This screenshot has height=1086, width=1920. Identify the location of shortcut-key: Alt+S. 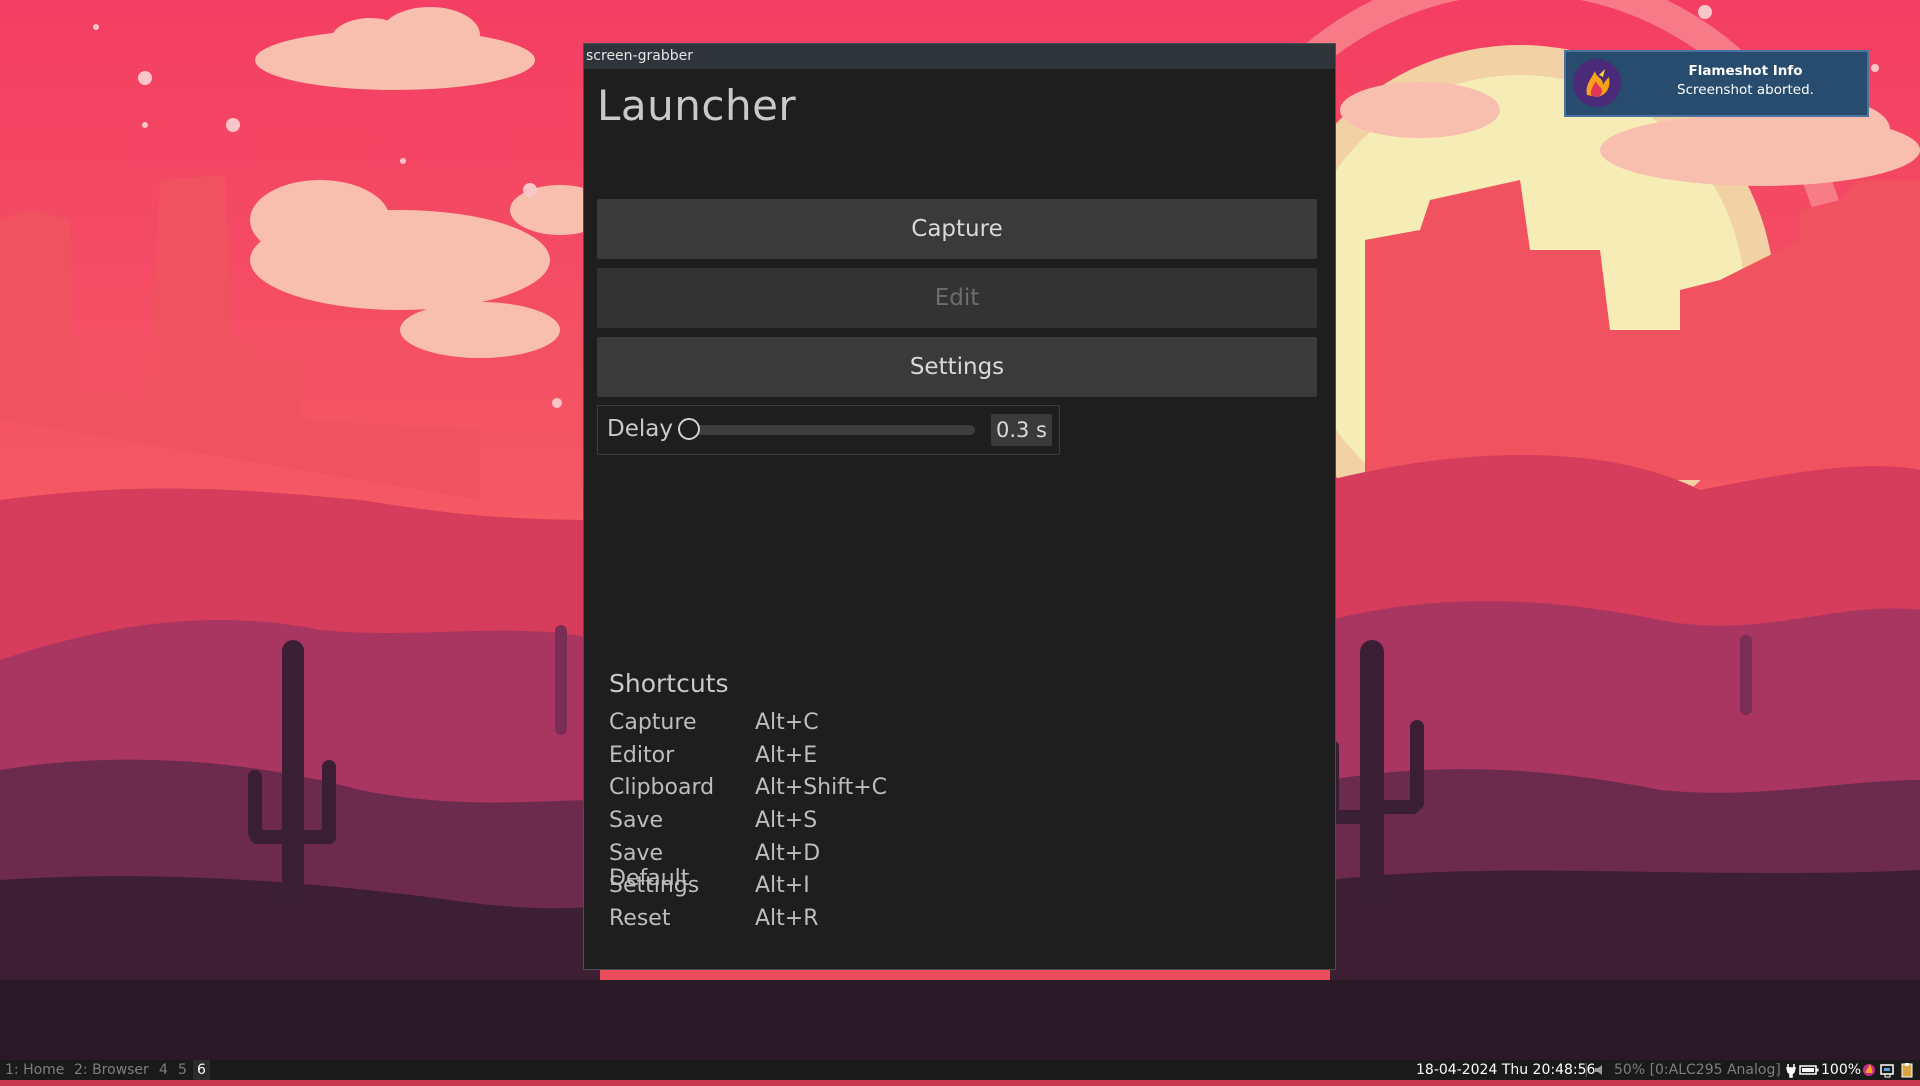
(786, 821).